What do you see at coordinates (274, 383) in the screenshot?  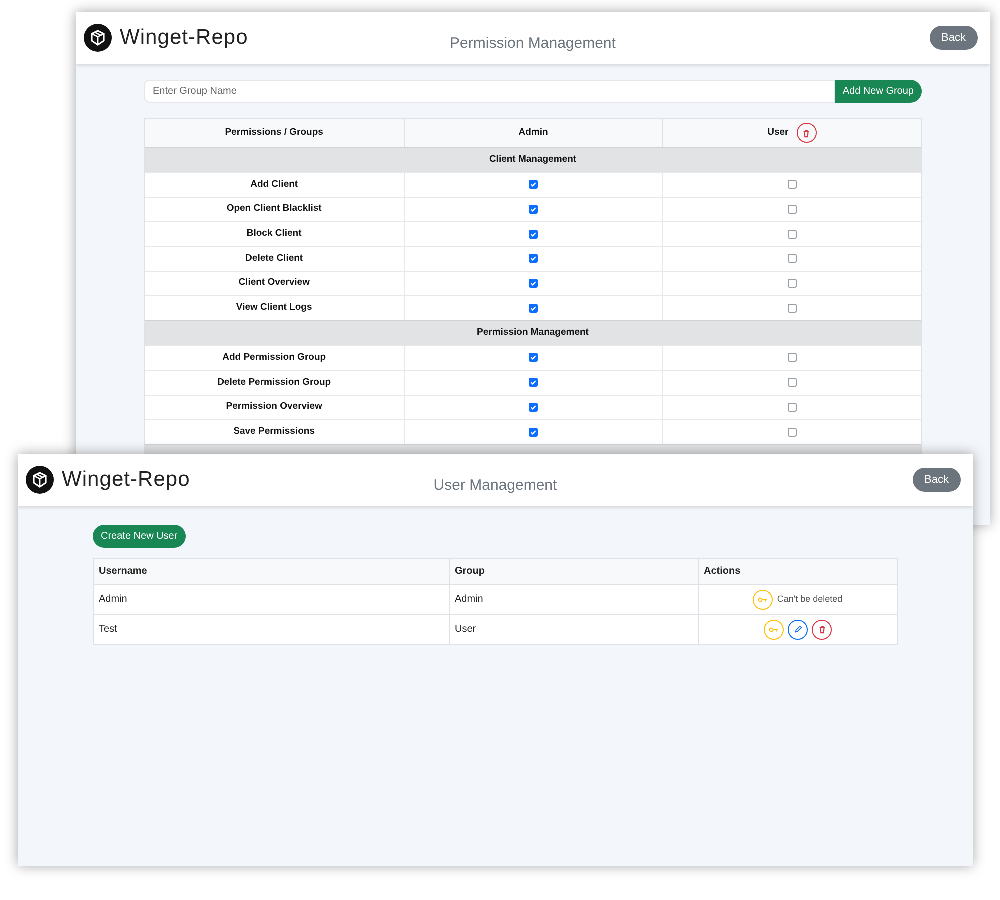 I see `permission-name: Delete Permission Group` at bounding box center [274, 383].